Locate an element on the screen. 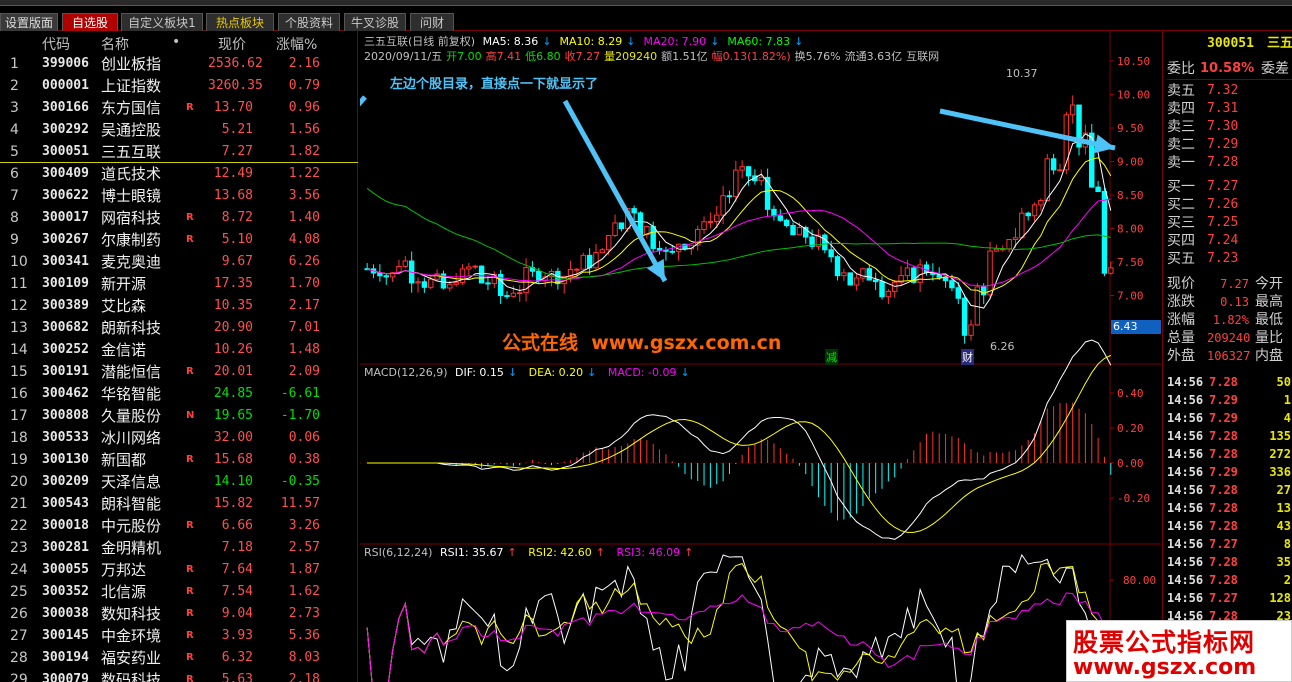  row-index: 28 is located at coordinates (19, 658).